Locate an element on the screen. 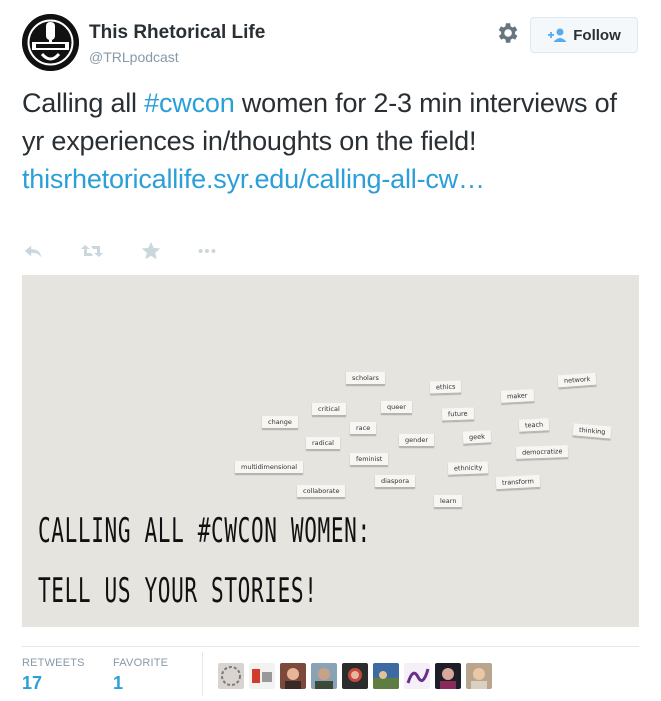 The width and height of the screenshot is (661, 701). magnet-word: geek is located at coordinates (477, 437).